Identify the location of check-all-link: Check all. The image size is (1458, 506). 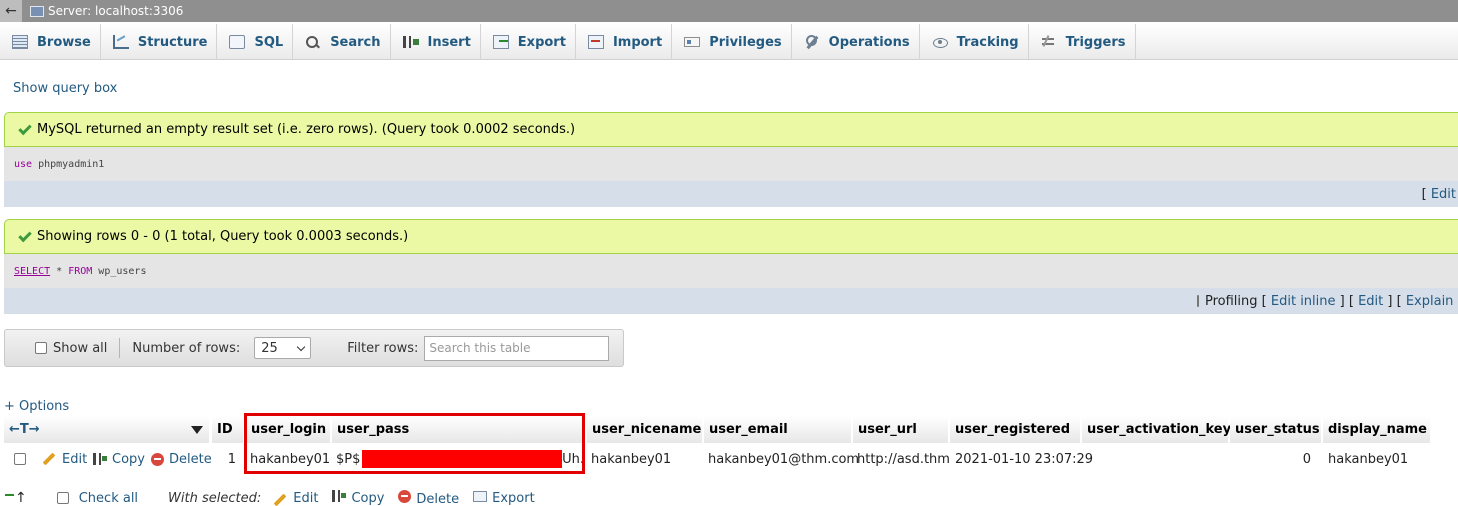
(108, 498).